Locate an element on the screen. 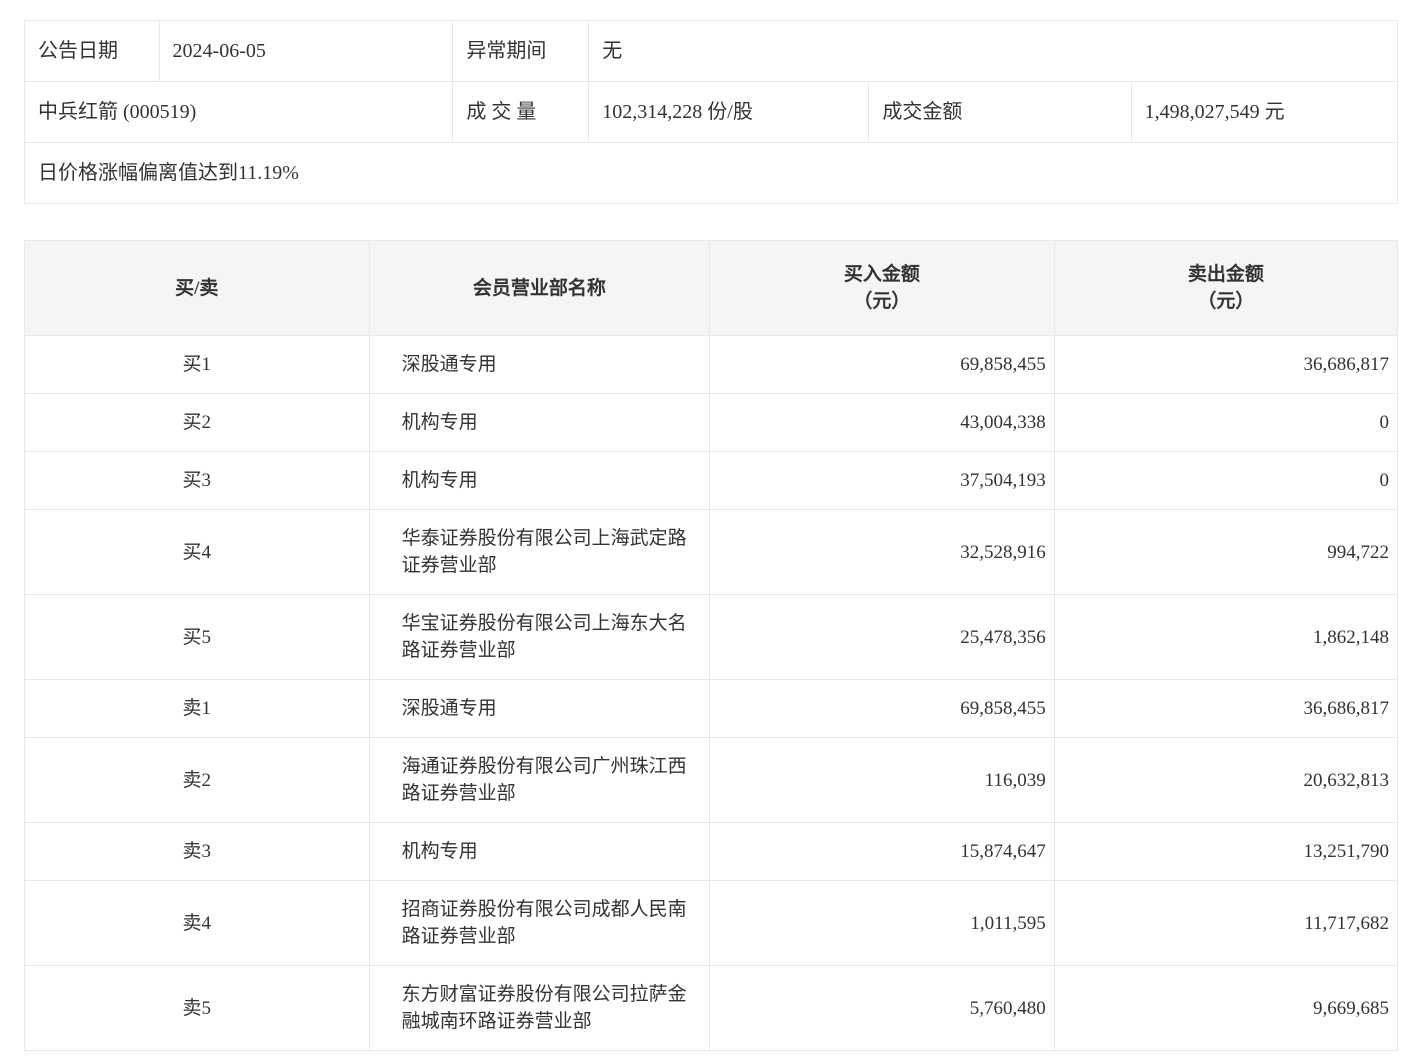 Image resolution: width=1408 pixels, height=1062 pixels. volume-label: 成 交 量 is located at coordinates (521, 112).